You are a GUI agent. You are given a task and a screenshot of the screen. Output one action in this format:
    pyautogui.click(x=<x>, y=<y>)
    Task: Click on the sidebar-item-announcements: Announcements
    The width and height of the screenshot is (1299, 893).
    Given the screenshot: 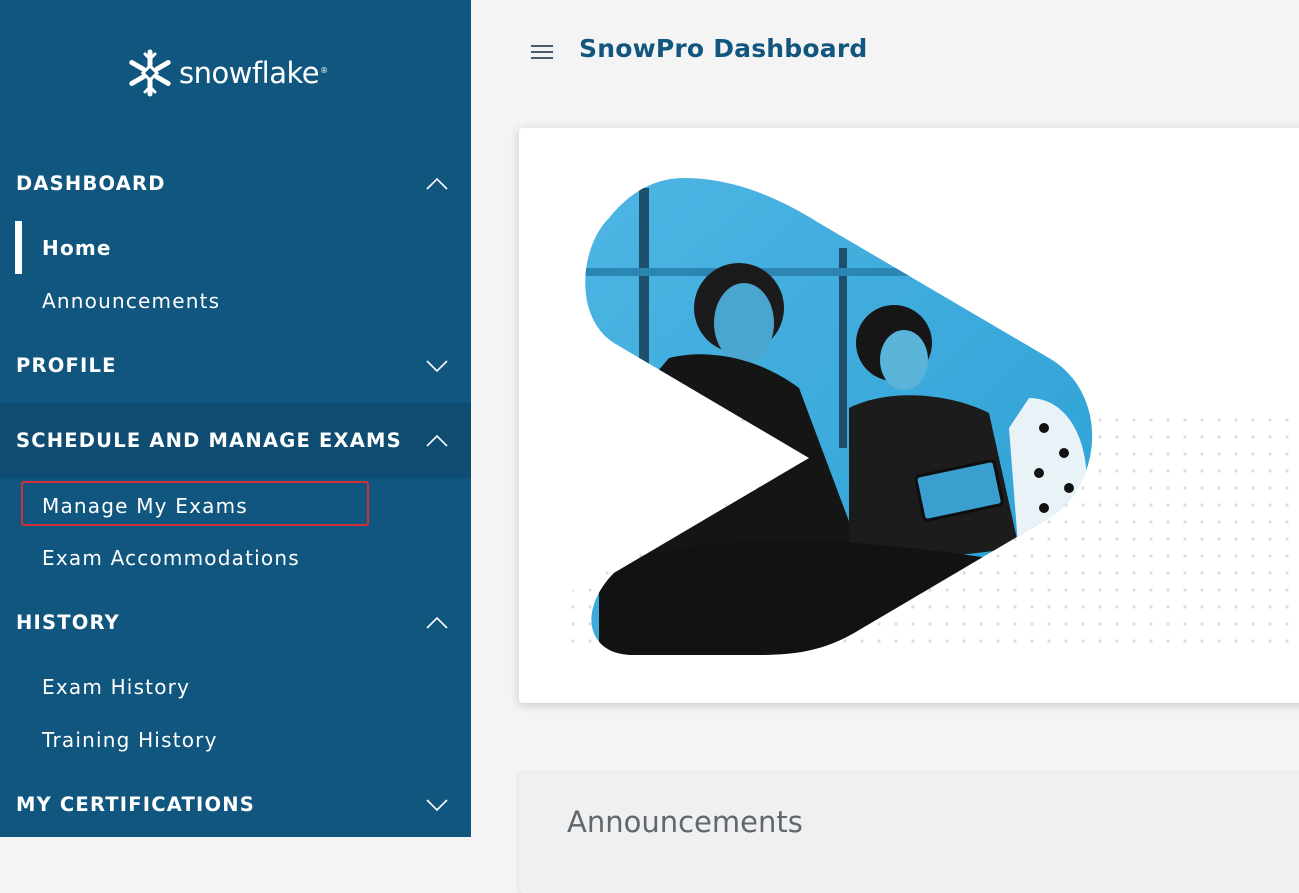 What is the action you would take?
    pyautogui.click(x=131, y=301)
    